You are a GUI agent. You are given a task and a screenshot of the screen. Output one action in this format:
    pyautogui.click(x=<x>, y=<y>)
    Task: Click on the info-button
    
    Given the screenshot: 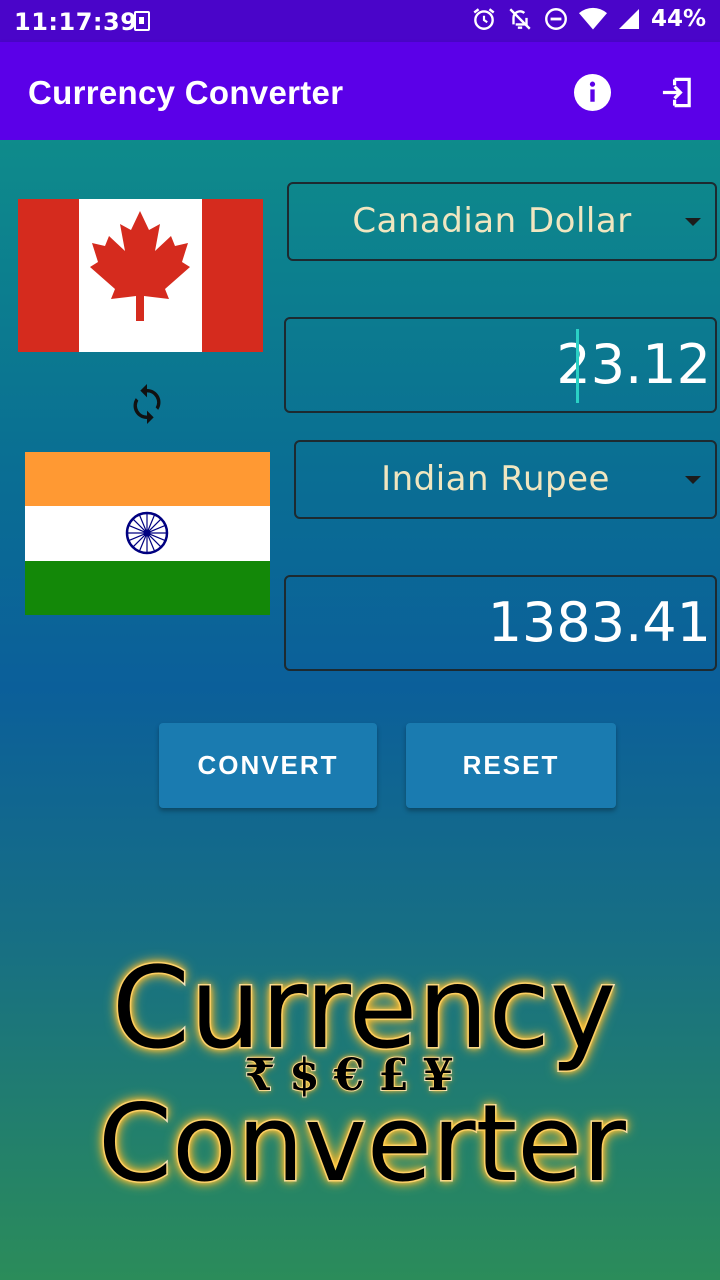 What is the action you would take?
    pyautogui.click(x=592, y=92)
    